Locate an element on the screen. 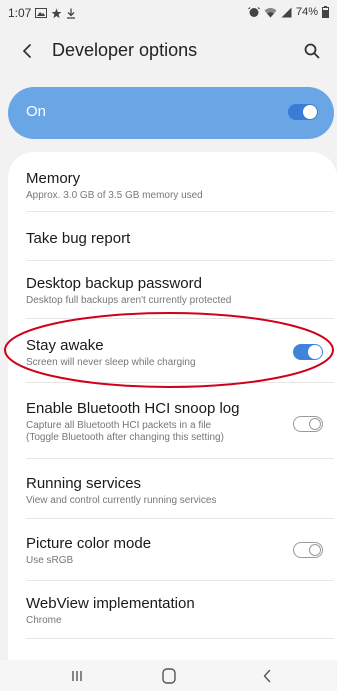 The height and width of the screenshot is (691, 337). picture-color-mode-toggle is located at coordinates (308, 550).